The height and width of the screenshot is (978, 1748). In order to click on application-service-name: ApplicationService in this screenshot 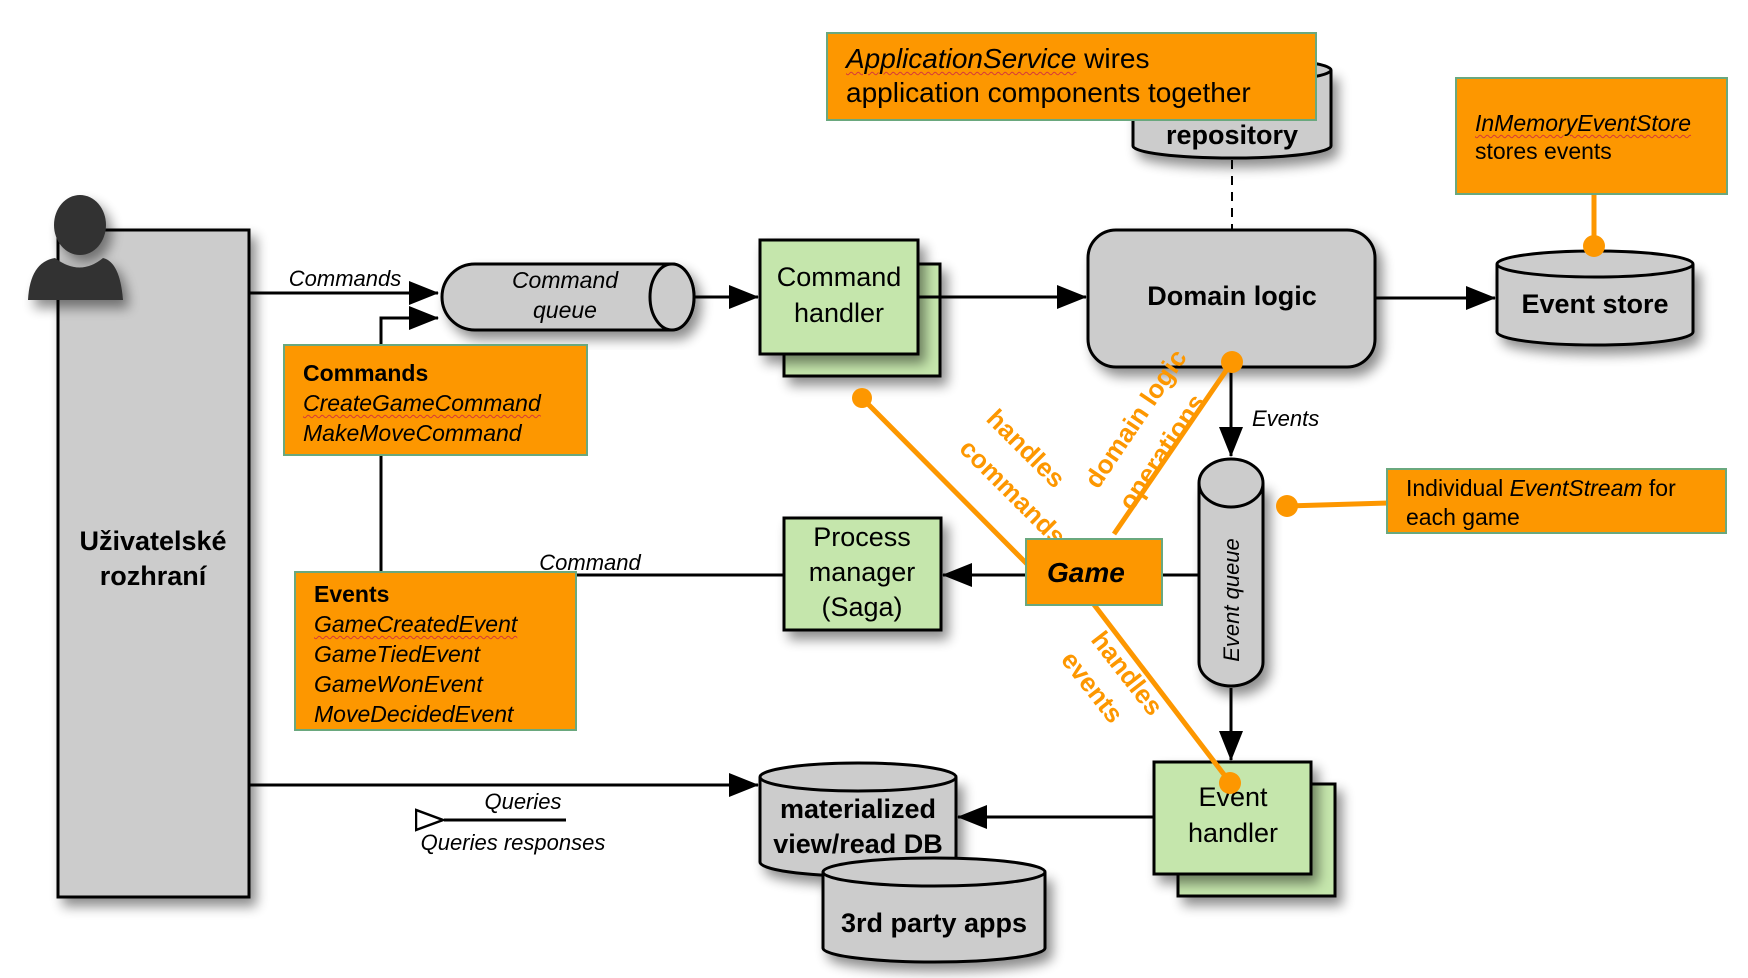, I will do `click(961, 58)`.